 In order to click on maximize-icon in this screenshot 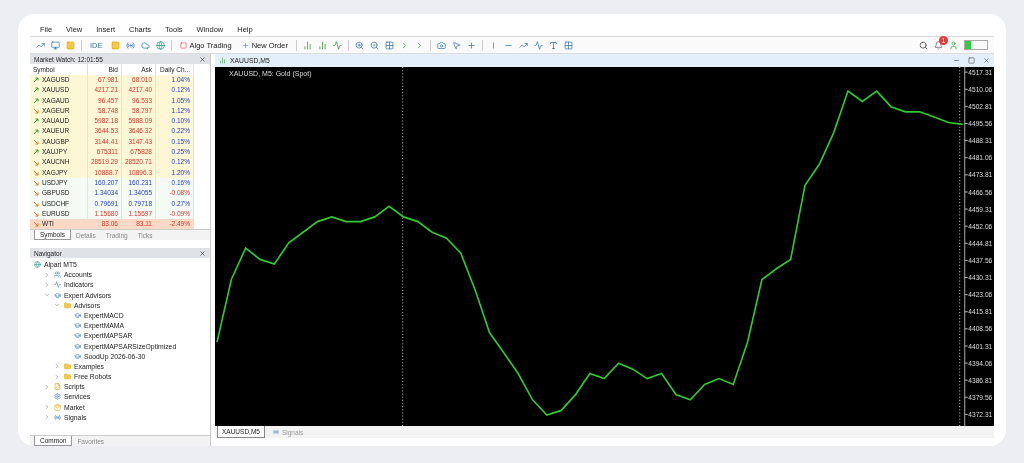, I will do `click(971, 60)`.